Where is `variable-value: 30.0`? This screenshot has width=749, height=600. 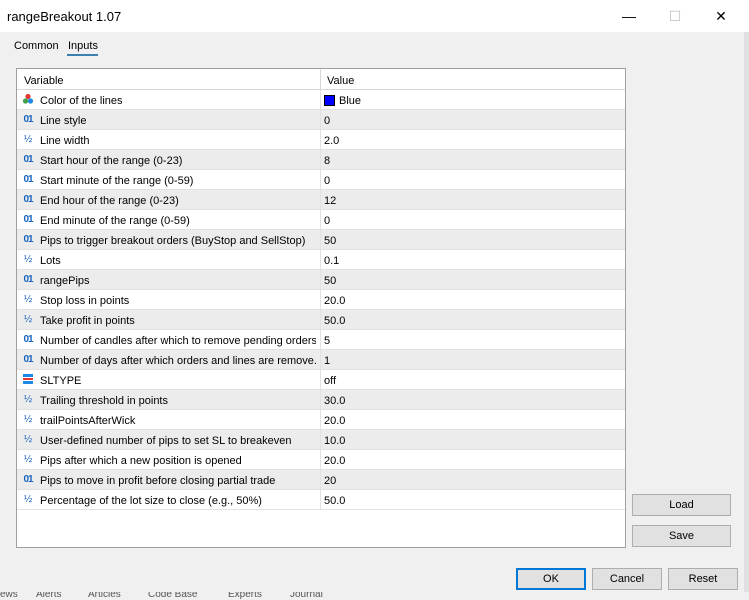 variable-value: 30.0 is located at coordinates (334, 401).